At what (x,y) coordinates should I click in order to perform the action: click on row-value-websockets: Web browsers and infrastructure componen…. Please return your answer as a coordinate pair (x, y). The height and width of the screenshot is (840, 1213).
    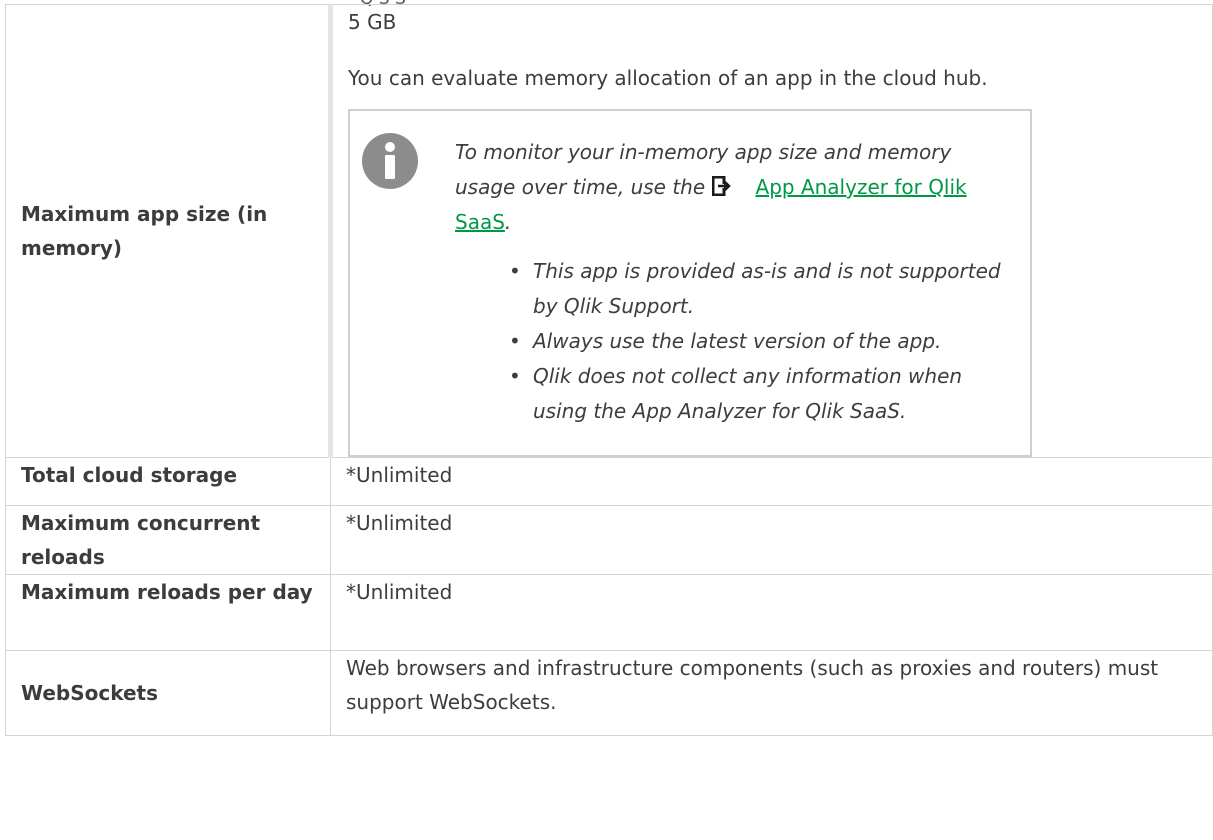
    Looking at the image, I should click on (771, 693).